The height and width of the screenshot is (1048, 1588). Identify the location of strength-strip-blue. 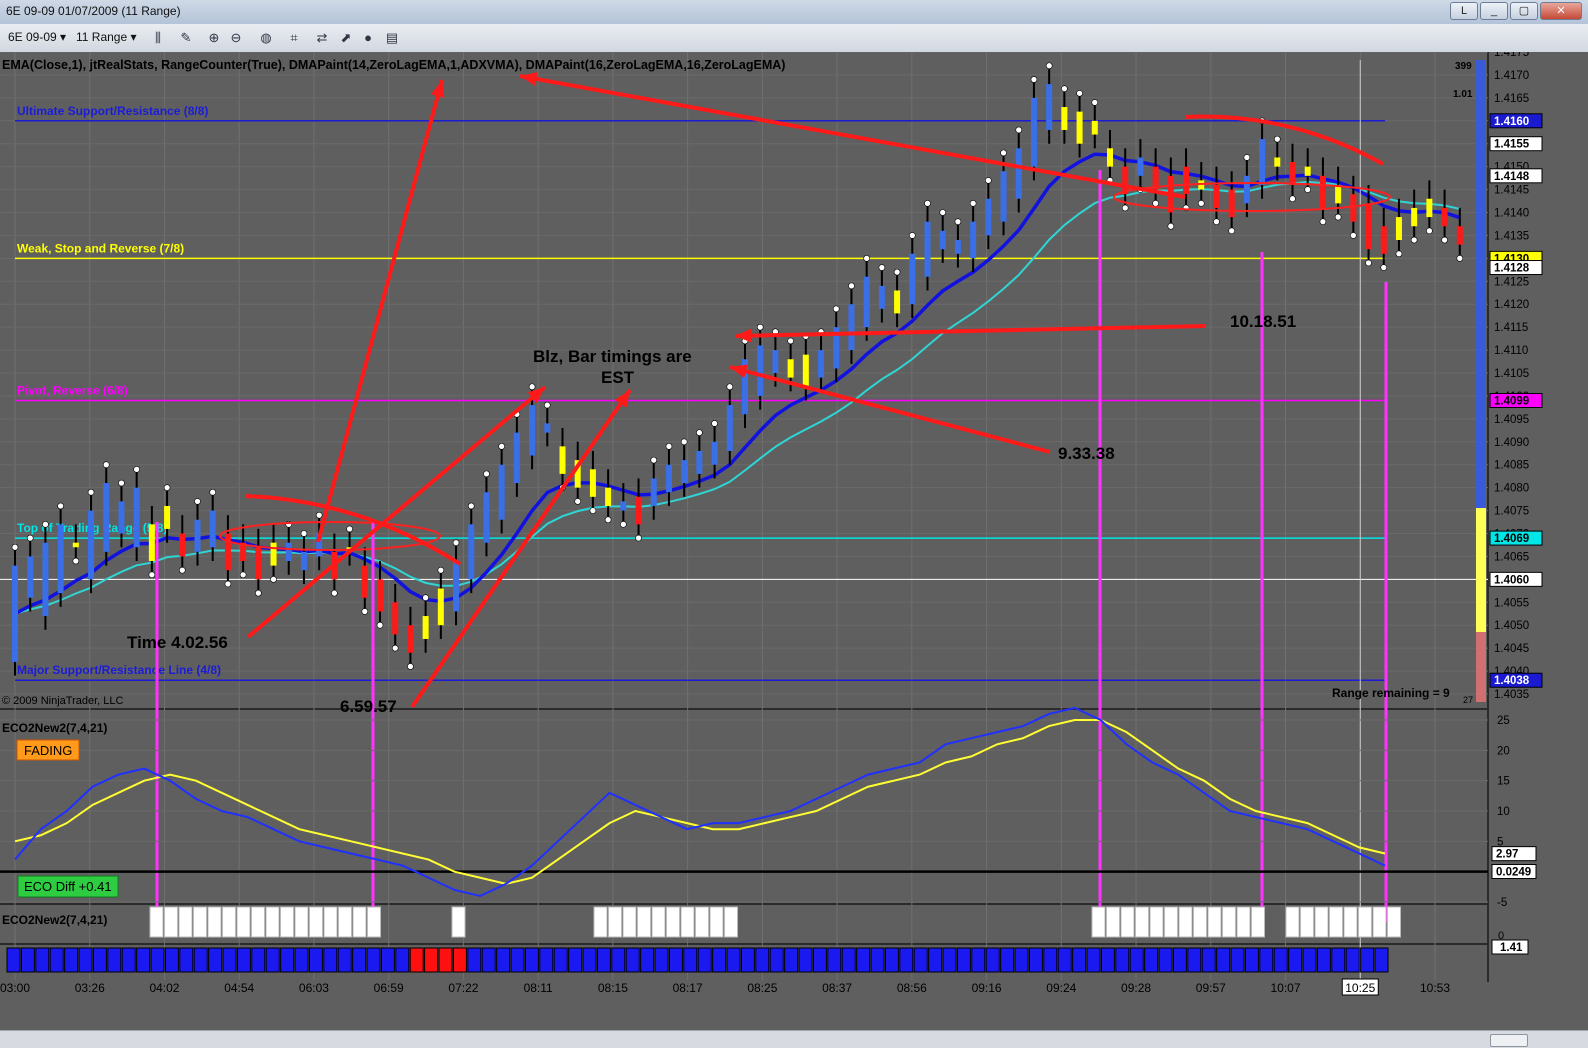
(1481, 284).